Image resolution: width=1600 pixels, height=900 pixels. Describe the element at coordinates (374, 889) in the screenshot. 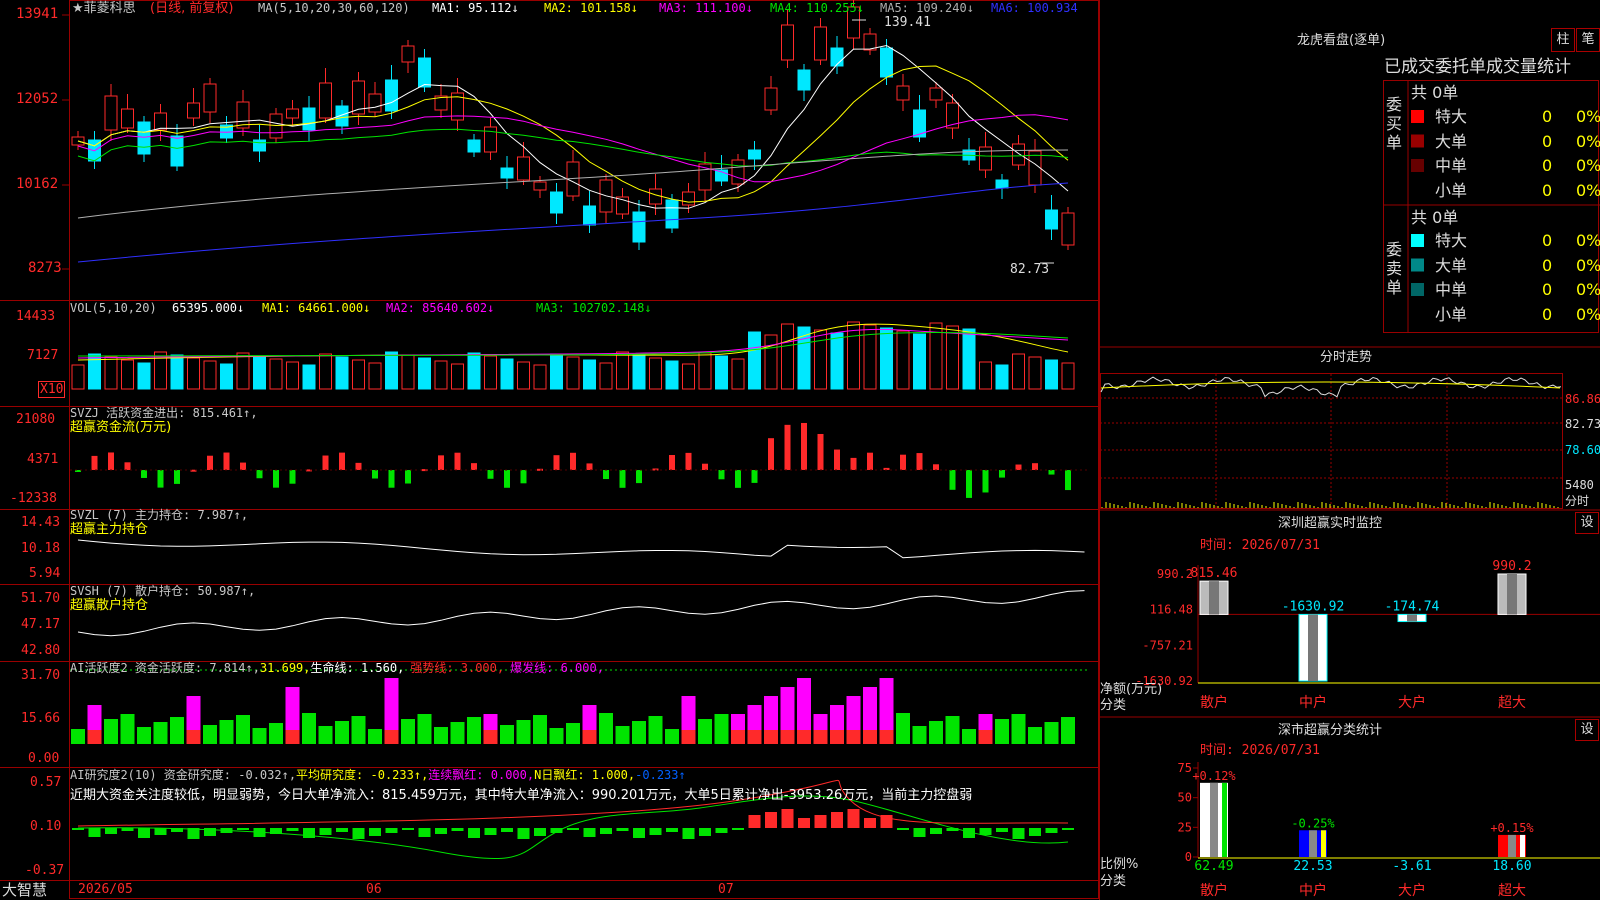

I see `date-tick: 06` at that location.